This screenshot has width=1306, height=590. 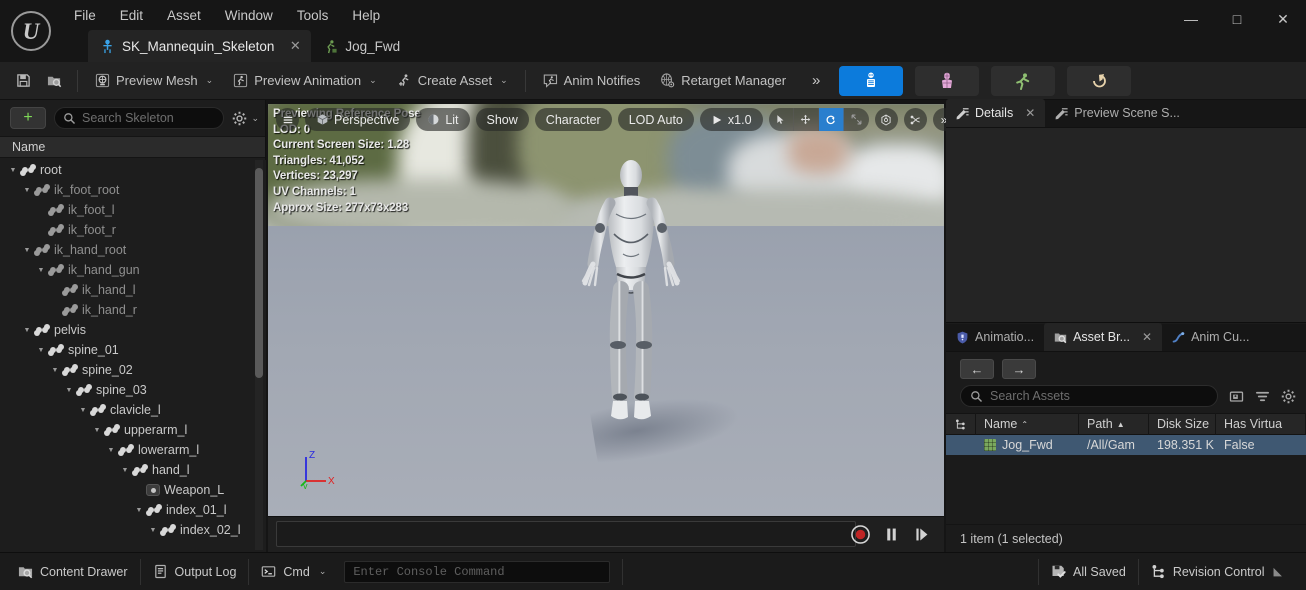 I want to click on skeleton-search-box, so click(x=139, y=118).